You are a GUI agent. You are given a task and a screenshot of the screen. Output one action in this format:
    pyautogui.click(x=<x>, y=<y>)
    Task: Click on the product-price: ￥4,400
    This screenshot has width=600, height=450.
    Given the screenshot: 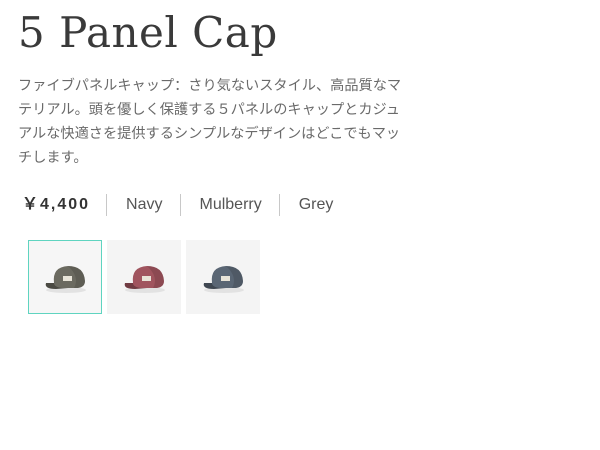 What is the action you would take?
    pyautogui.click(x=56, y=204)
    